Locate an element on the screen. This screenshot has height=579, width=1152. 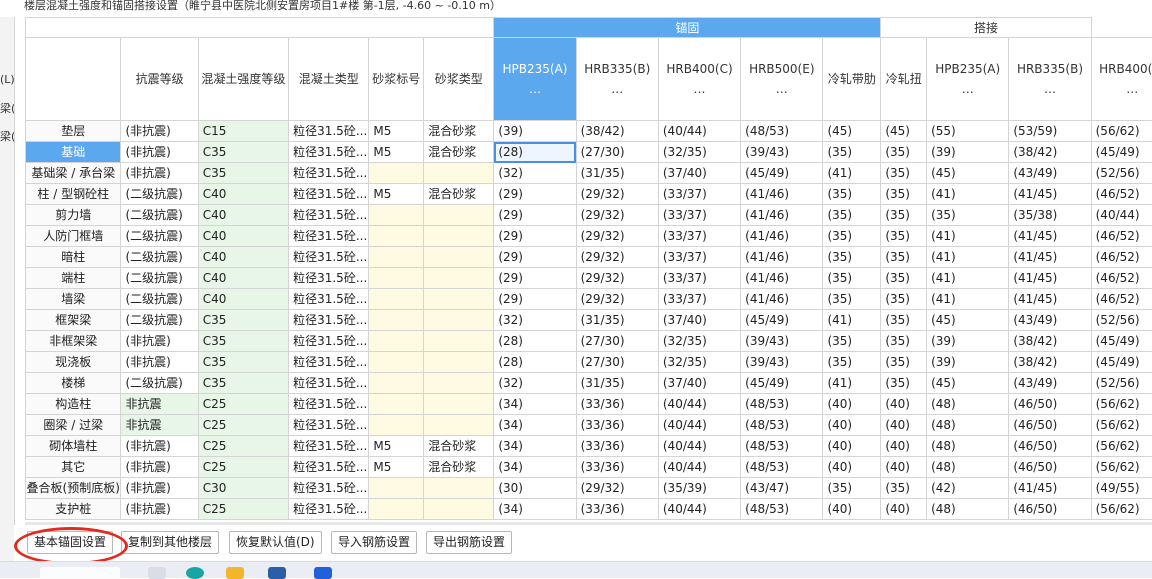
grid-cell: (46/52) is located at coordinates (1121, 299).